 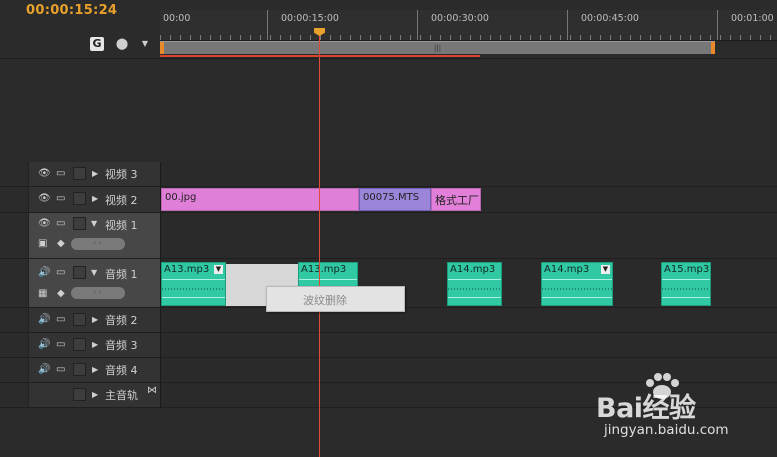 What do you see at coordinates (325, 300) in the screenshot?
I see `menu-item-ripple-delete: 波纹删除` at bounding box center [325, 300].